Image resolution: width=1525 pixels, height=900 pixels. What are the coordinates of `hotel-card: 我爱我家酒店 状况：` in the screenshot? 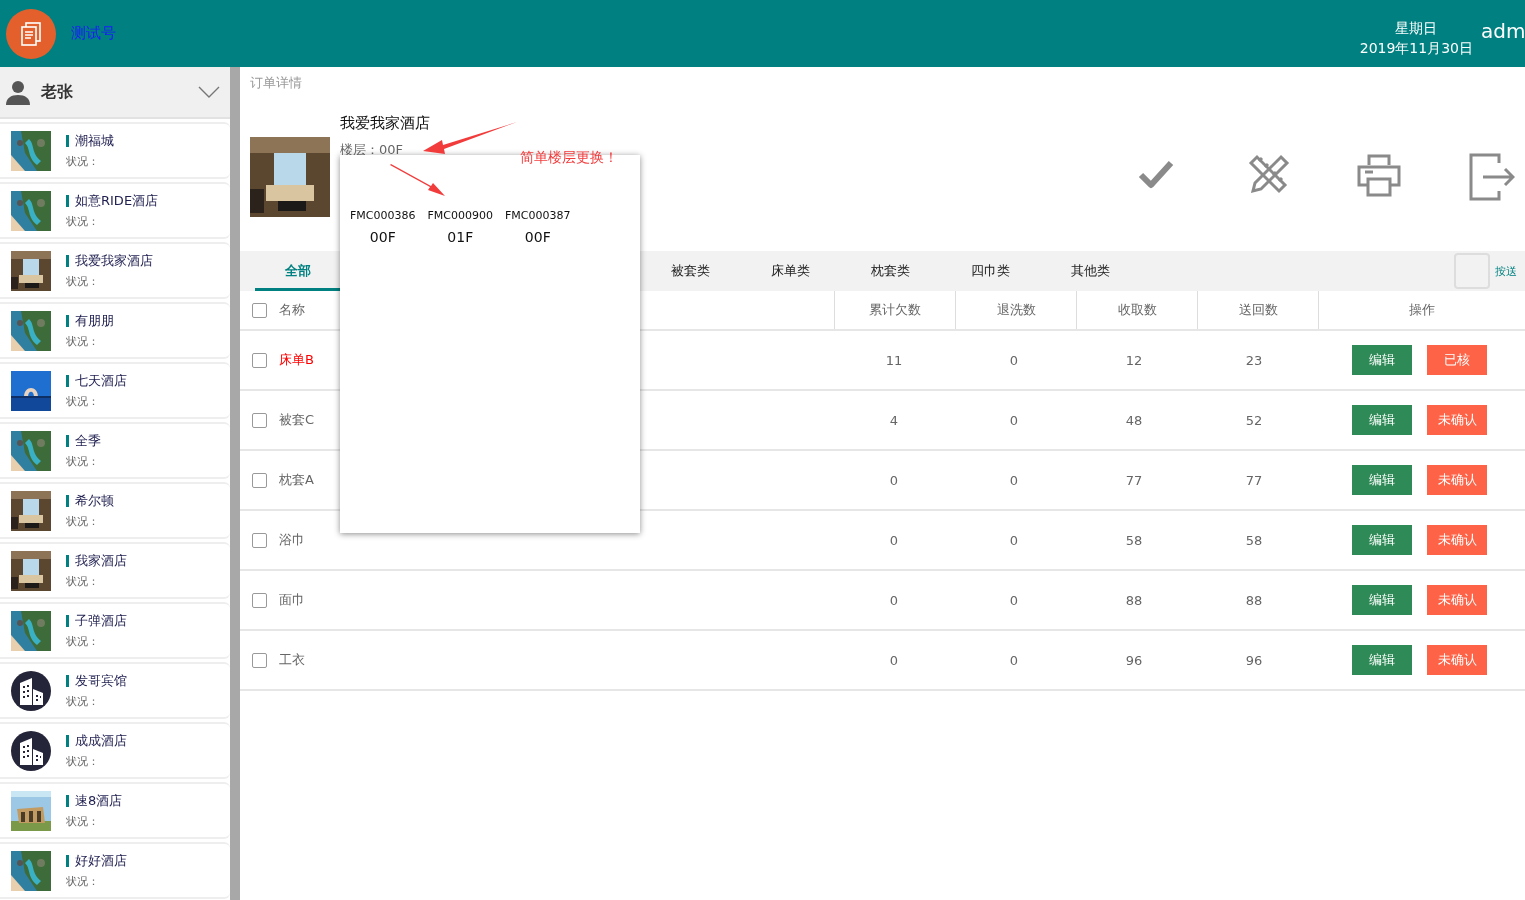 It's located at (115, 270).